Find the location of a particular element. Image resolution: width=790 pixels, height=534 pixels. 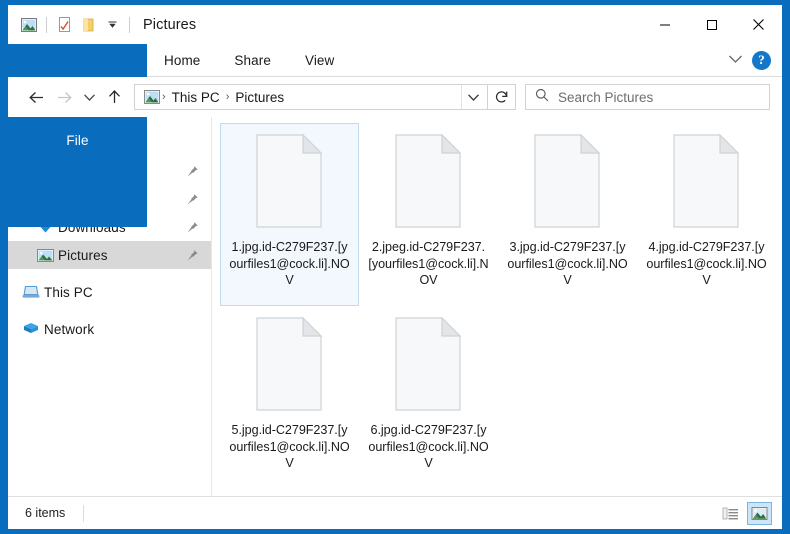

maximize-button is located at coordinates (711, 24).